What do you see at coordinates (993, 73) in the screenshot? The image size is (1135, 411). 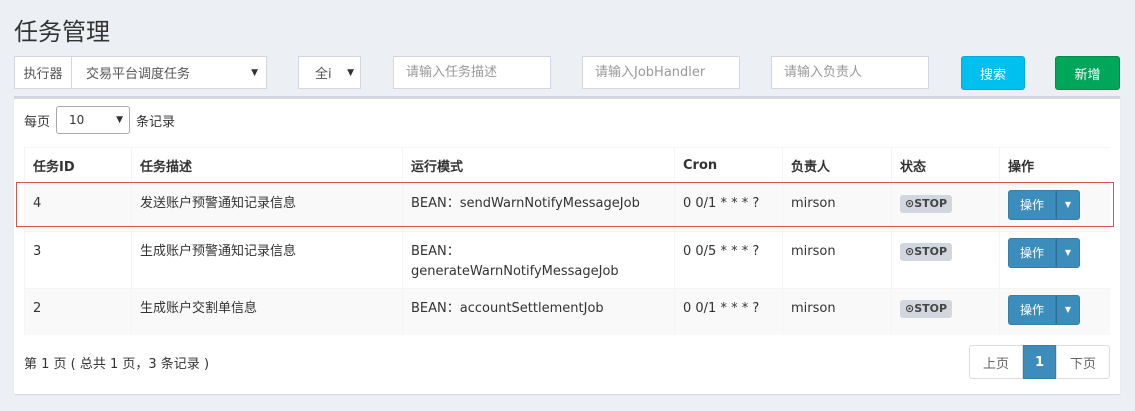 I see `search-button: 搜索` at bounding box center [993, 73].